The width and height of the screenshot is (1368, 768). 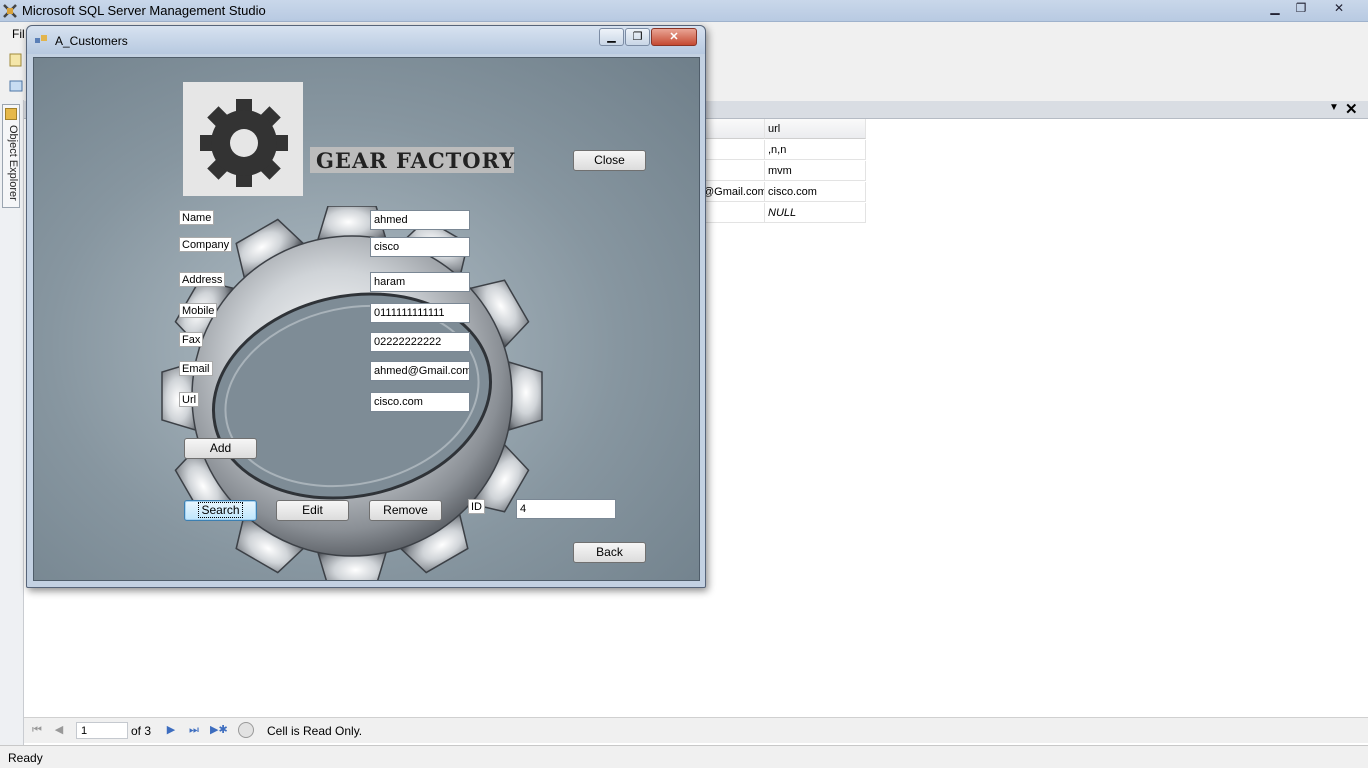 I want to click on grid-cell: mvm, so click(x=815, y=171).